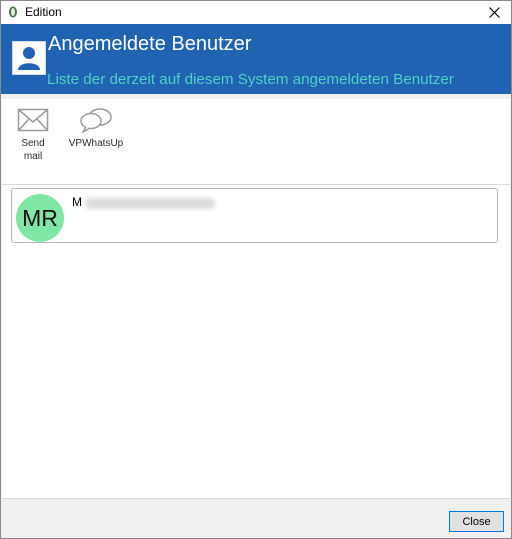 Image resolution: width=512 pixels, height=539 pixels. I want to click on vpwhatsup-button: VPWhatsUp, so click(96, 128).